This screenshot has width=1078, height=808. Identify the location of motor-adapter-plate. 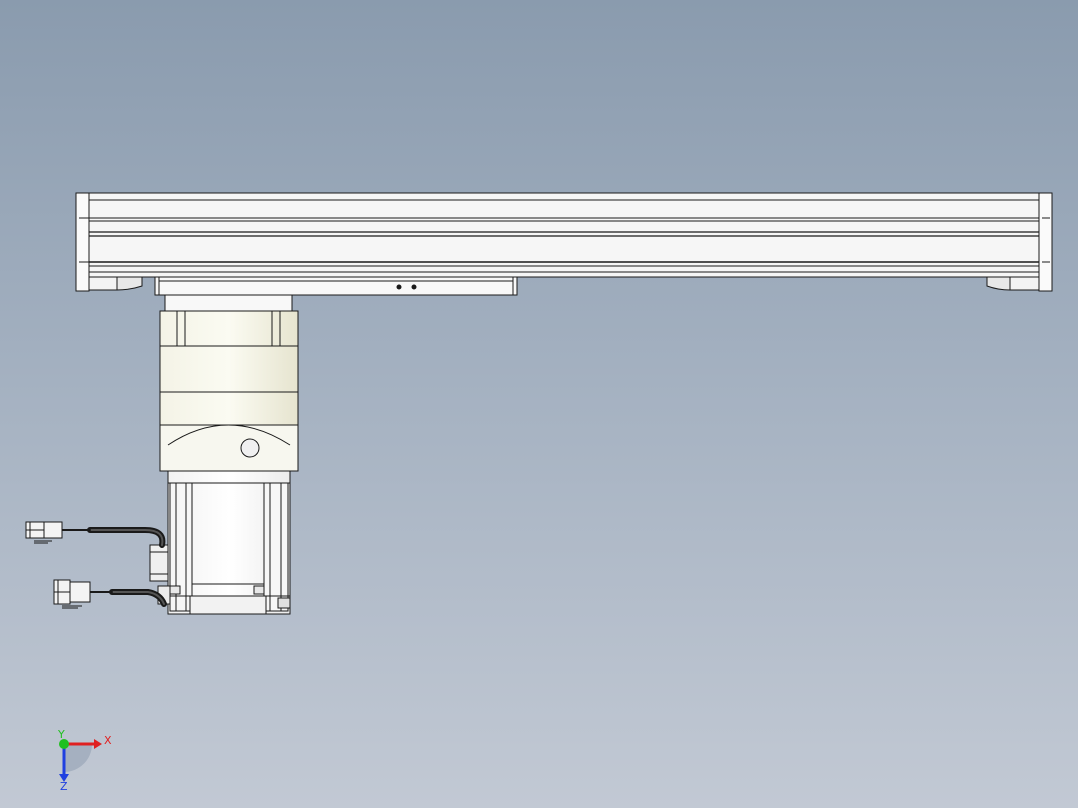
(228, 303).